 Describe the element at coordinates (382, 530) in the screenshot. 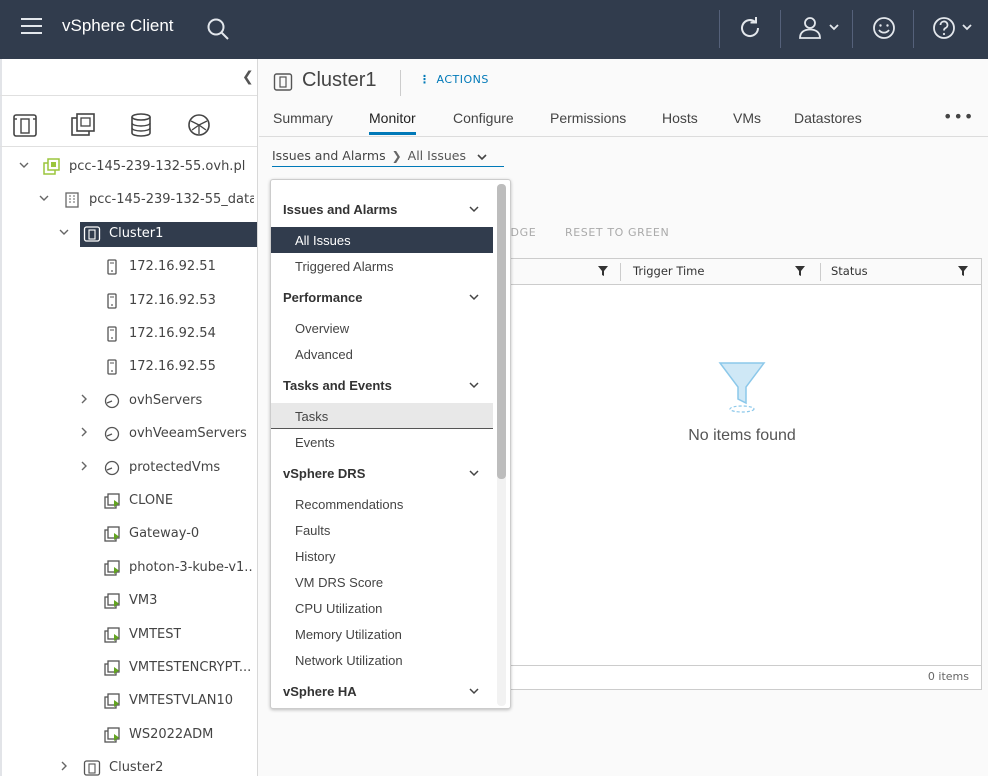

I see `dropdown-item: Faults` at that location.